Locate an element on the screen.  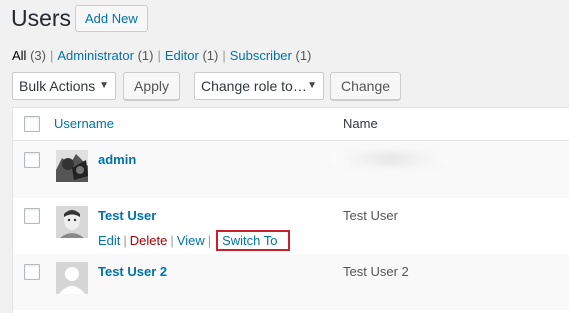
switch-to-link: Switch To is located at coordinates (249, 240).